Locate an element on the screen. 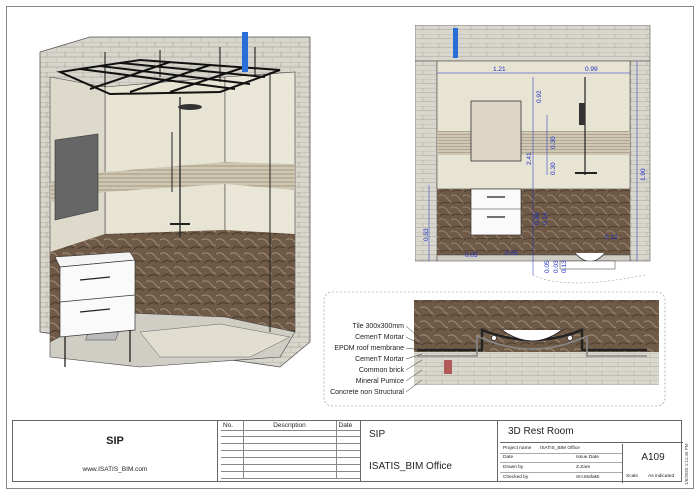 This screenshot has height=495, width=700. revision-table: No. Description Date is located at coordinates (290, 450).